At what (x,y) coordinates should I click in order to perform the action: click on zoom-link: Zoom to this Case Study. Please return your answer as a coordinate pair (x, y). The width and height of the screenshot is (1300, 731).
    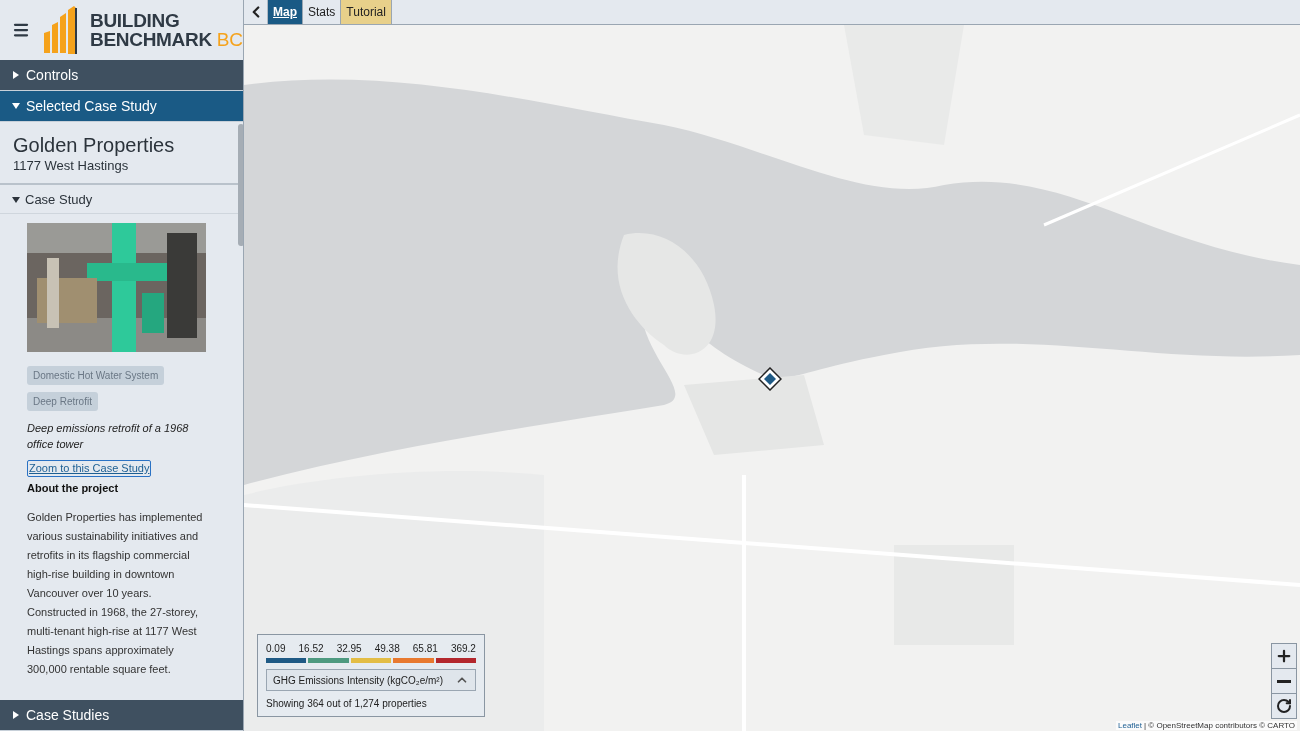
    Looking at the image, I should click on (89, 468).